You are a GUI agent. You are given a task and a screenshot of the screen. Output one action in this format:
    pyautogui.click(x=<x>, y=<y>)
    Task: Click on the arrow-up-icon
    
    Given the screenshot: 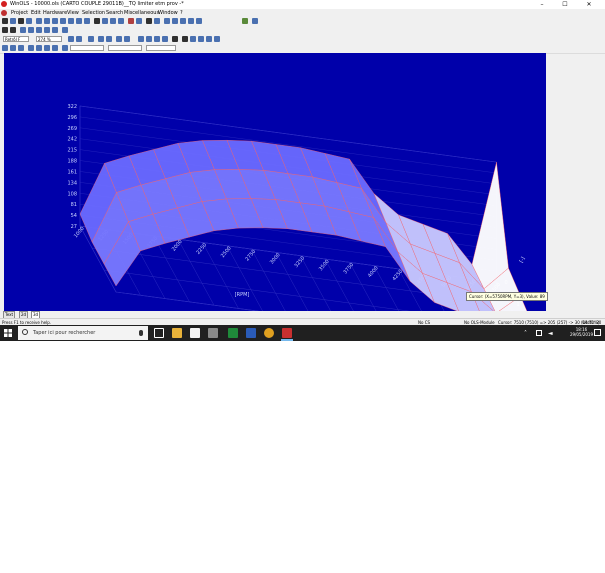 What is the action you would take?
    pyautogui.click(x=39, y=30)
    